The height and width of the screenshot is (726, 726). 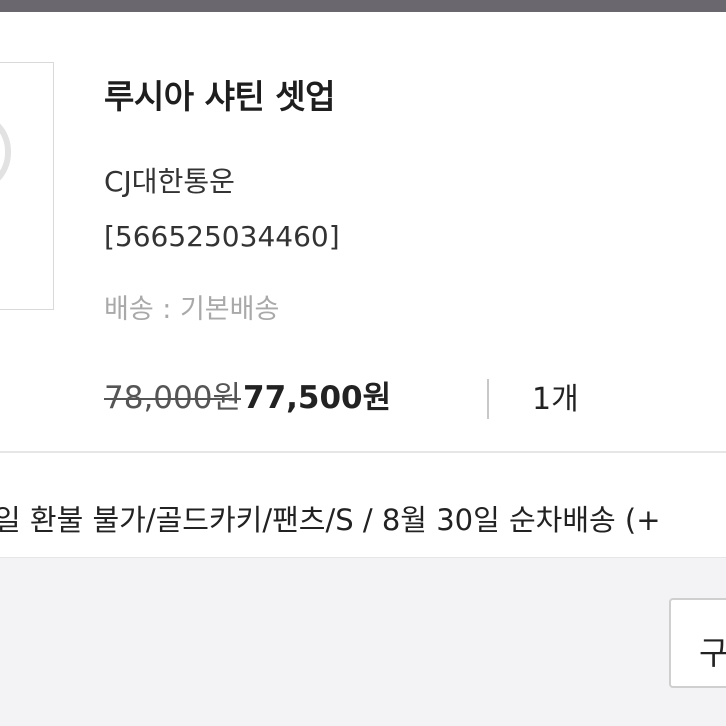 I want to click on quantity: 1개, so click(x=555, y=399).